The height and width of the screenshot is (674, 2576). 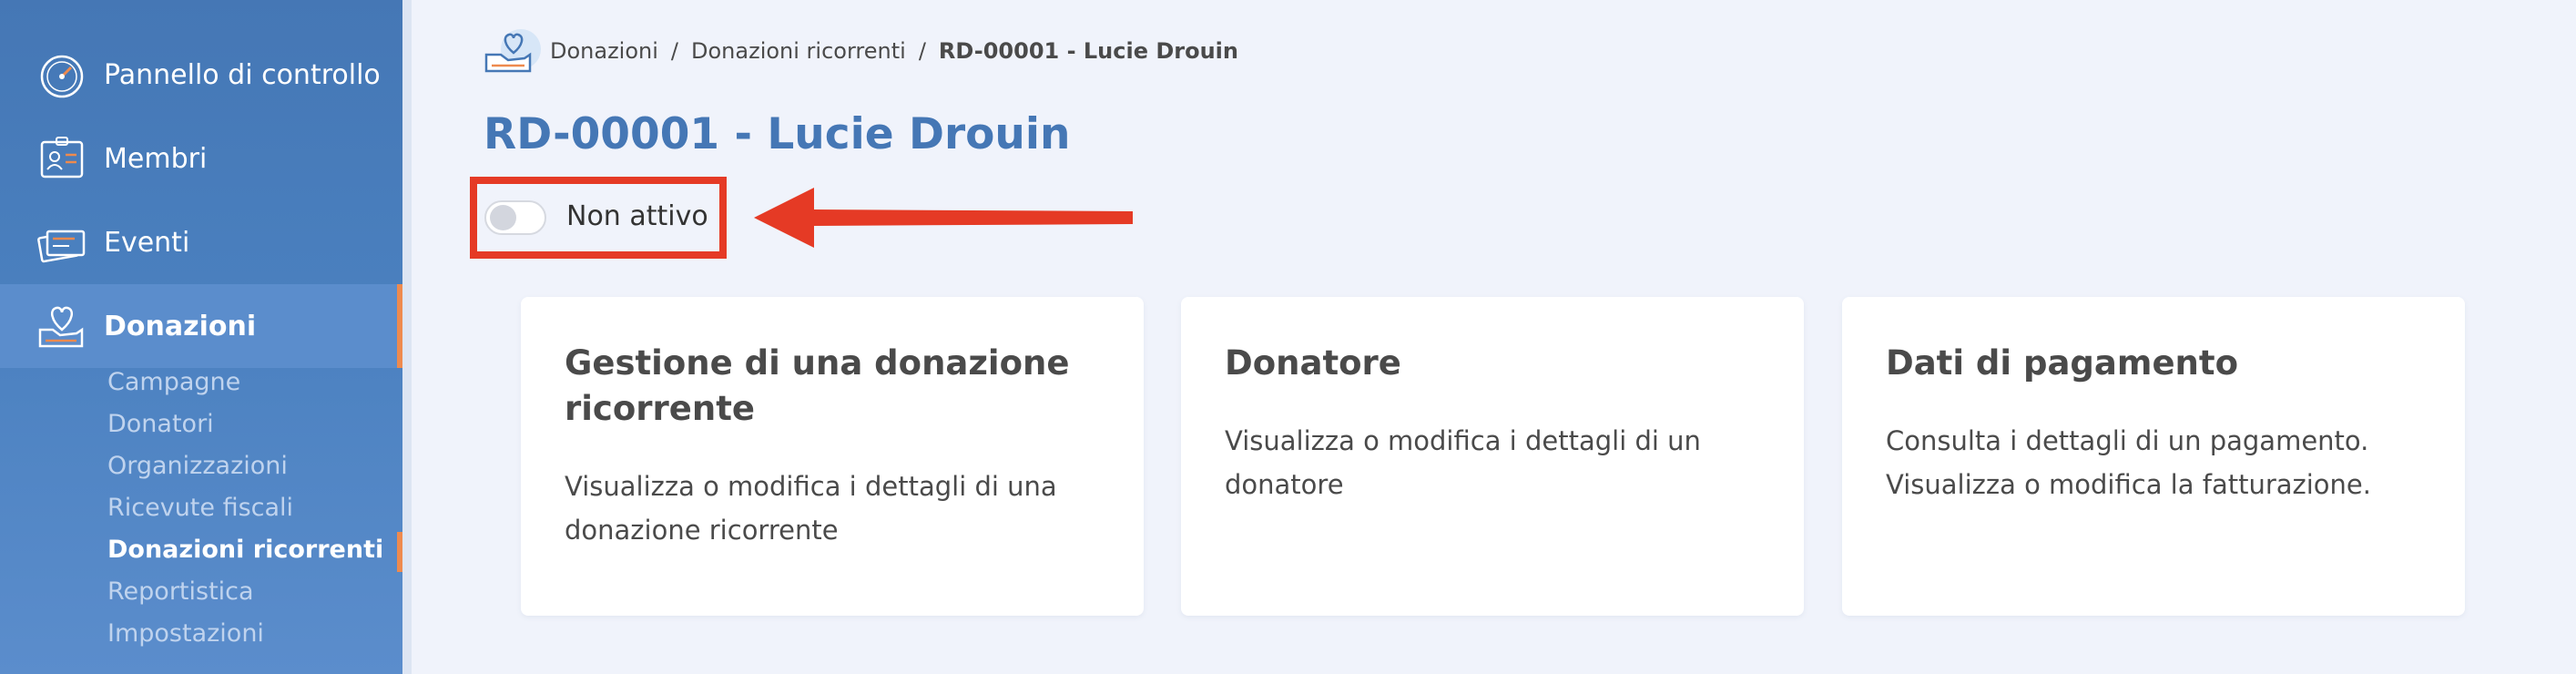 What do you see at coordinates (798, 51) in the screenshot?
I see `breadcrumb-donazioni-ricorrenti: Donazioni ricorrenti` at bounding box center [798, 51].